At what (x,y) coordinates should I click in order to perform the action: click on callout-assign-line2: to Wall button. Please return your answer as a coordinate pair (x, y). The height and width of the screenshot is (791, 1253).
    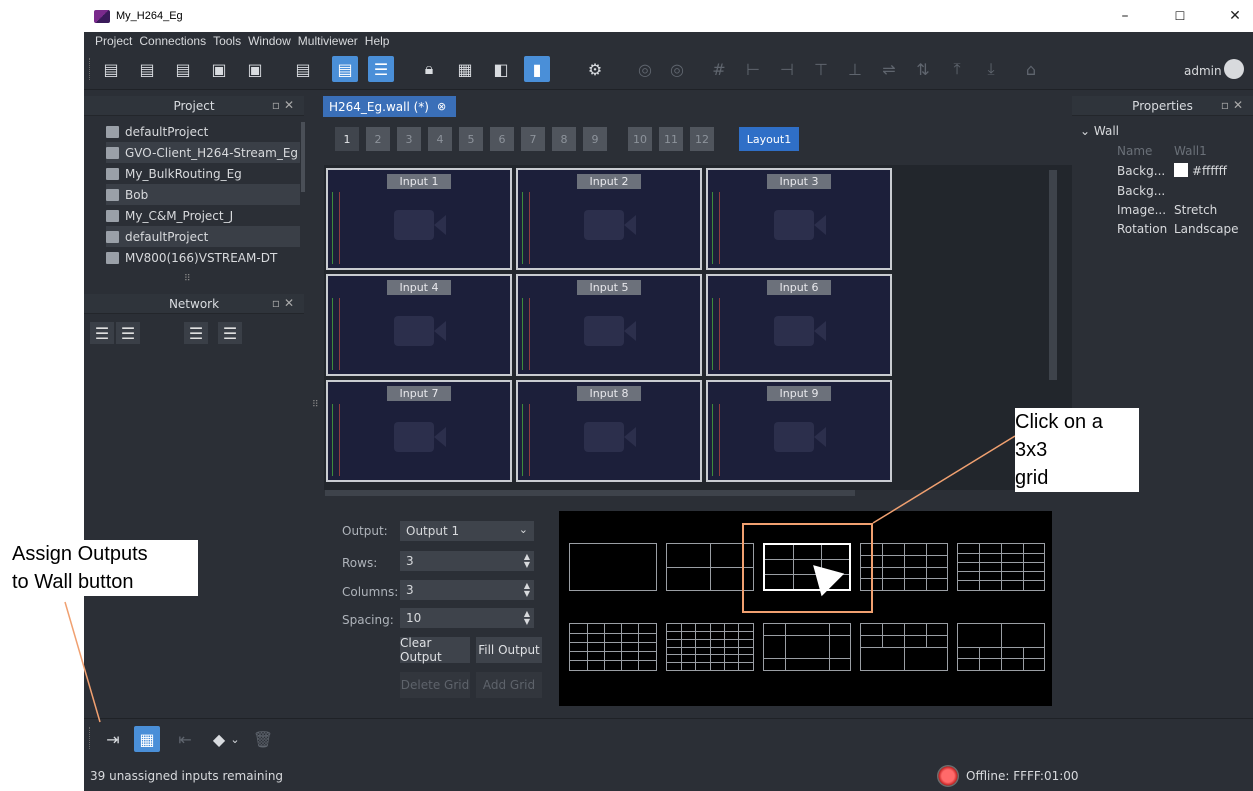
    Looking at the image, I should click on (73, 582).